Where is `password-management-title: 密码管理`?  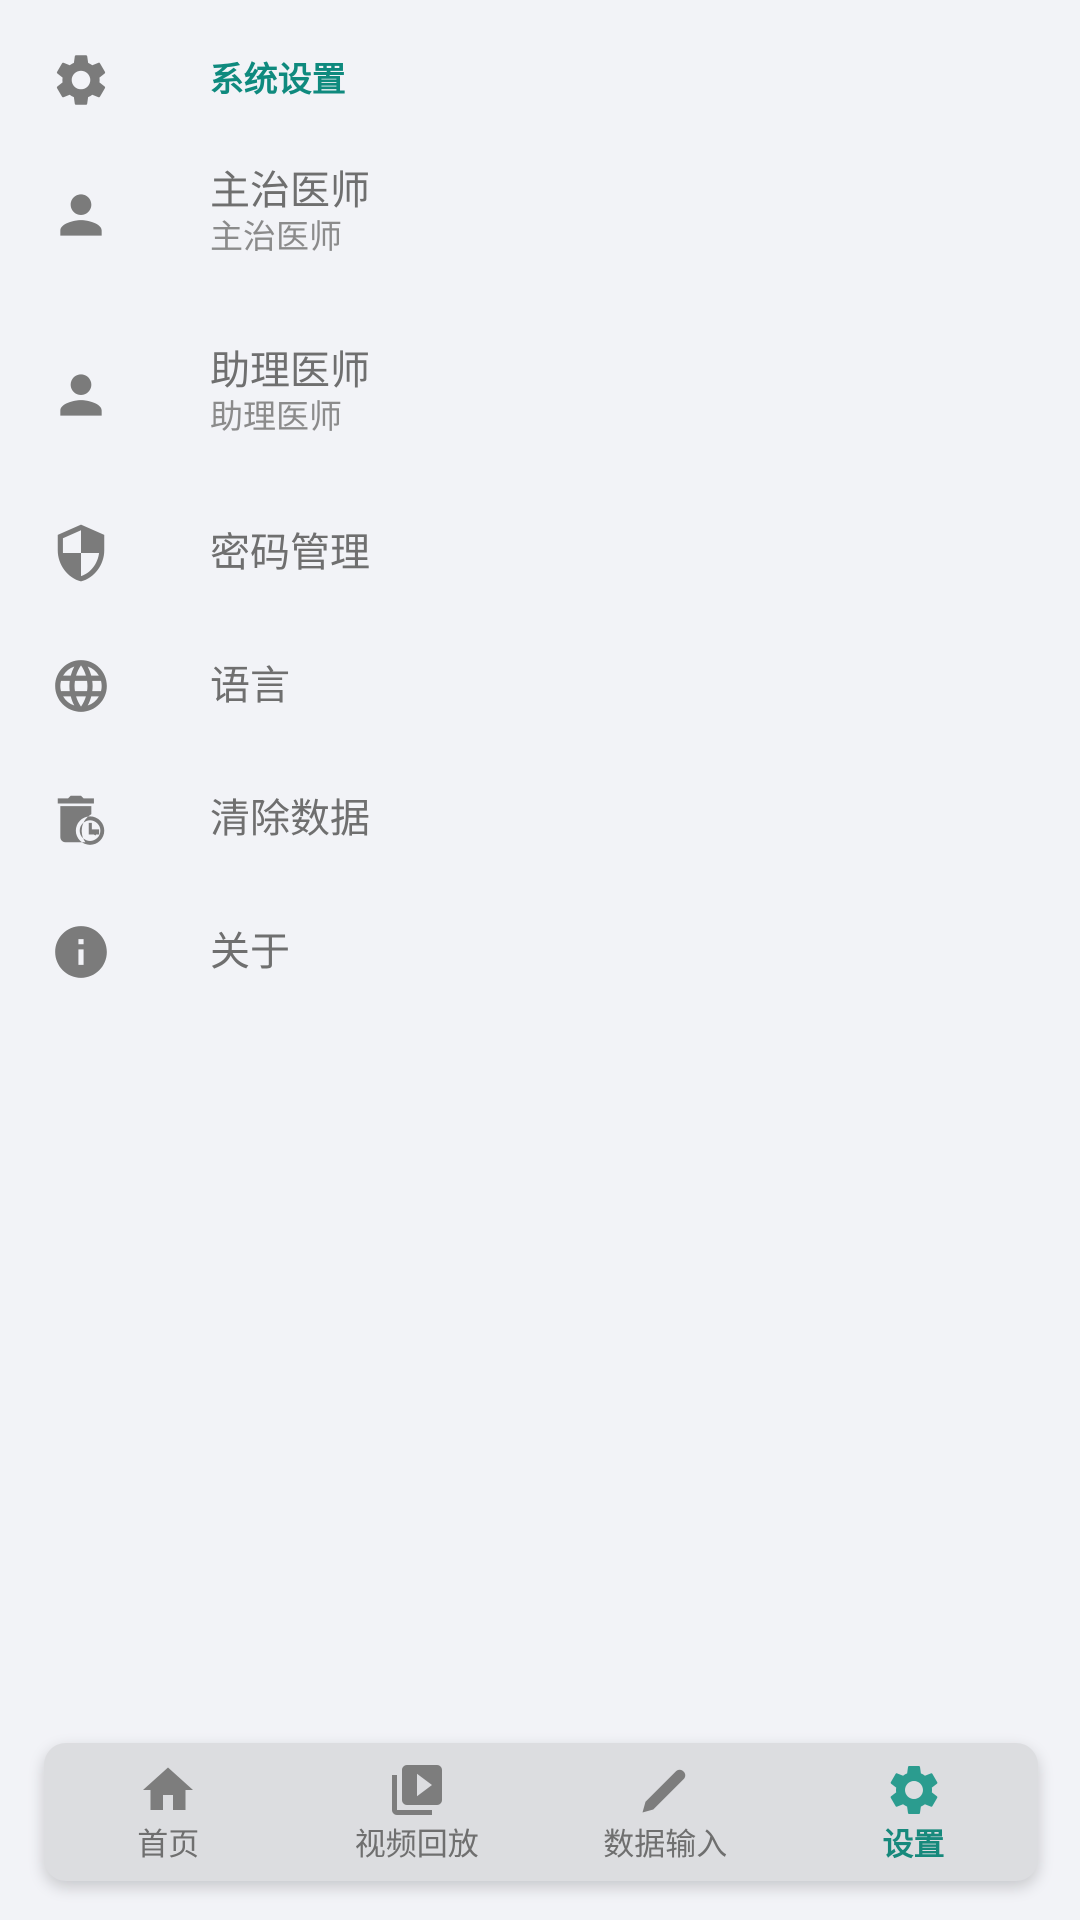
password-management-title: 密码管理 is located at coordinates (290, 553).